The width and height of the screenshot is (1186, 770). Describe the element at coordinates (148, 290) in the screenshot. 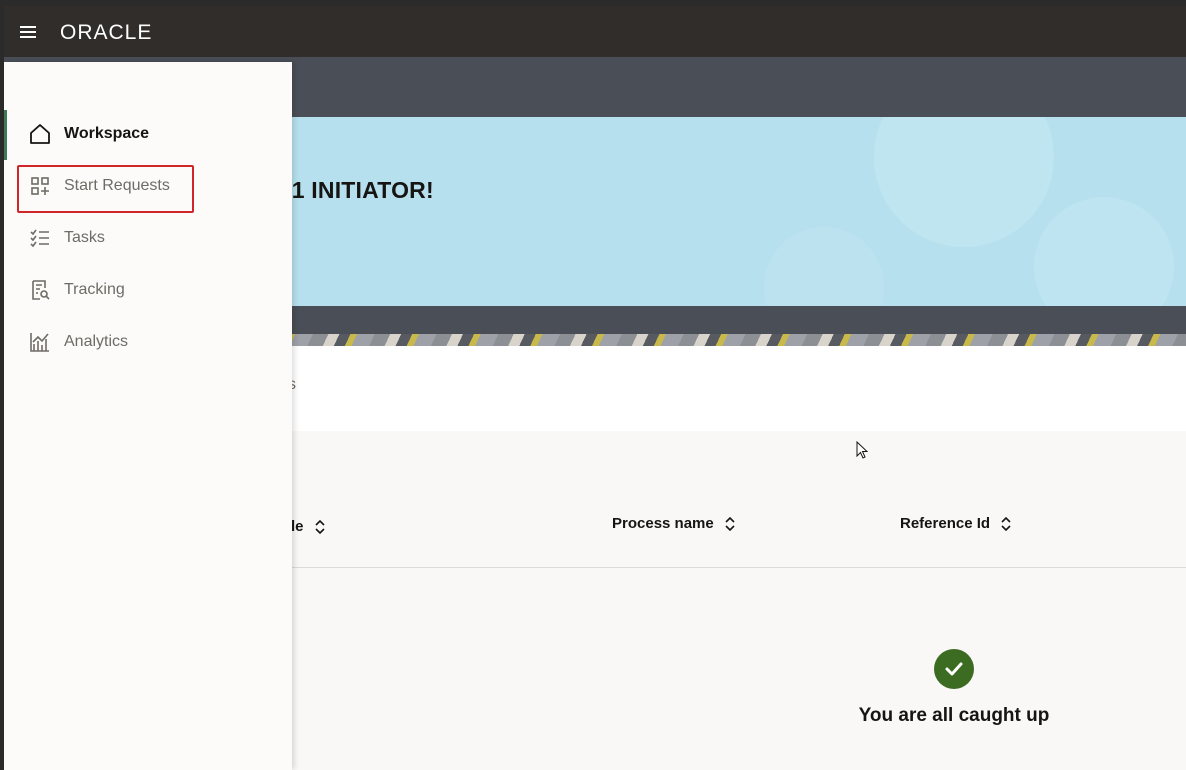

I see `nav-item-tracking: Tracking` at that location.